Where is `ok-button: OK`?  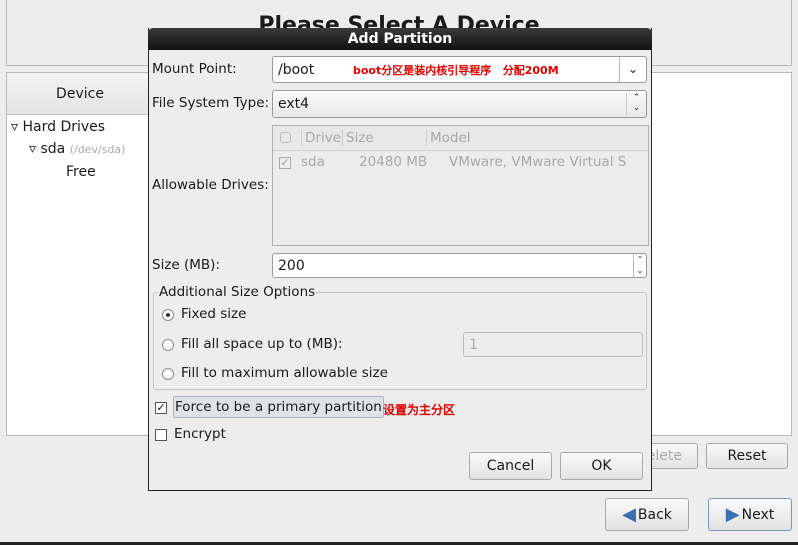 ok-button: OK is located at coordinates (601, 466).